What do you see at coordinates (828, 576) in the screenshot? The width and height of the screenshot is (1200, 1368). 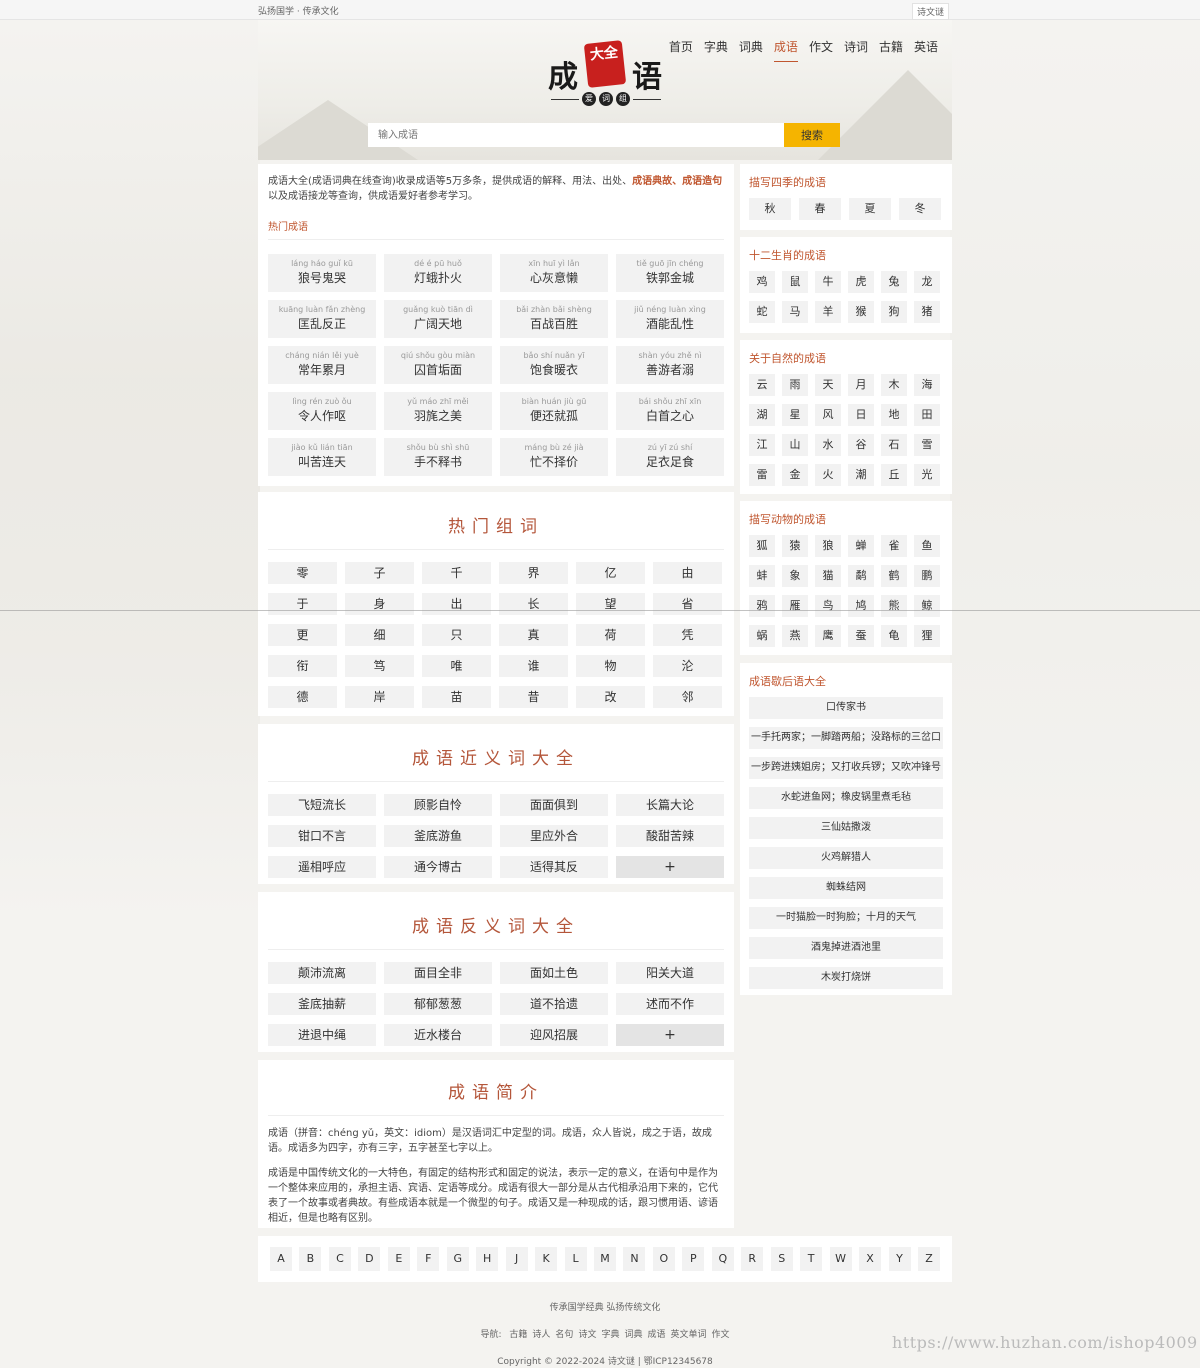 I see `word-link: 猫` at bounding box center [828, 576].